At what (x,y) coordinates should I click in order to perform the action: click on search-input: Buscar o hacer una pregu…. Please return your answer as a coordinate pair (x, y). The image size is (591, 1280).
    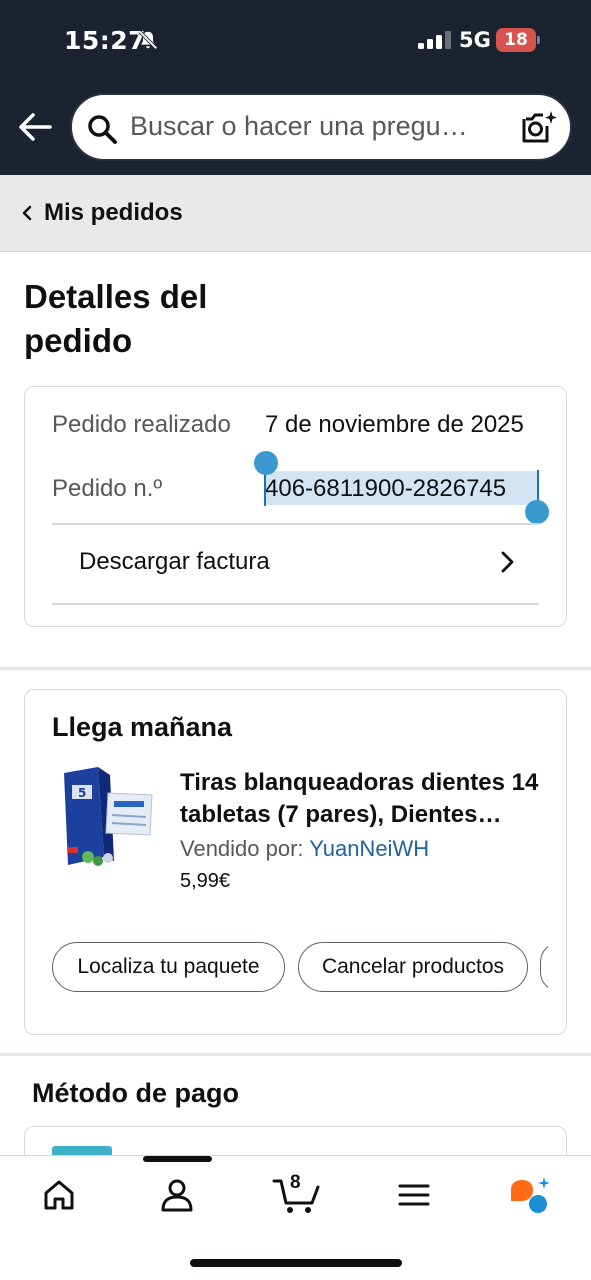
    Looking at the image, I should click on (321, 127).